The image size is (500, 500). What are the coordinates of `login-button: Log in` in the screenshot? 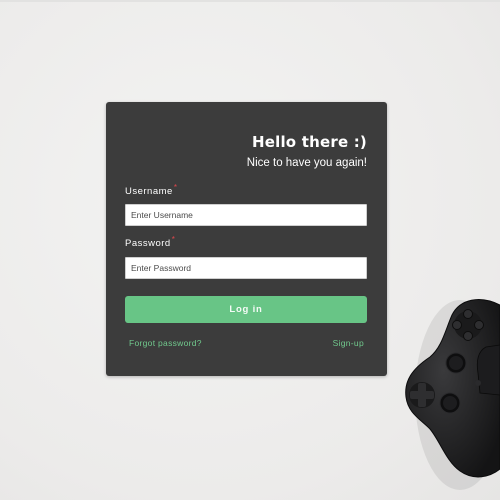 It's located at (246, 309).